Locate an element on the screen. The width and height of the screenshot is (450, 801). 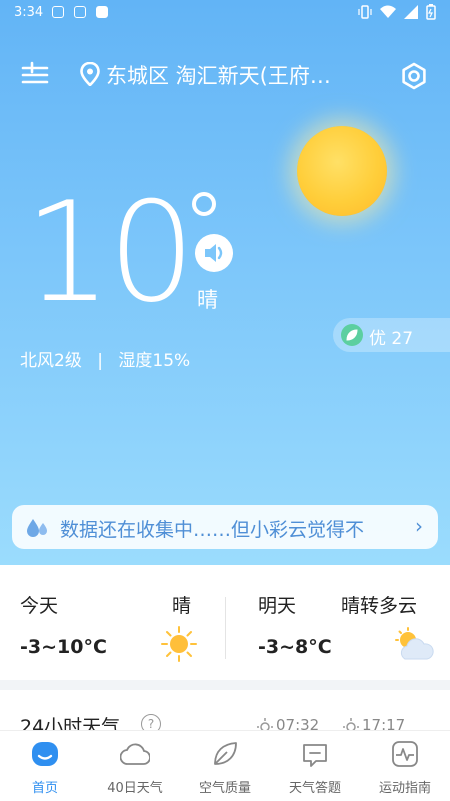
chevron-right-icon: › is located at coordinates (419, 526).